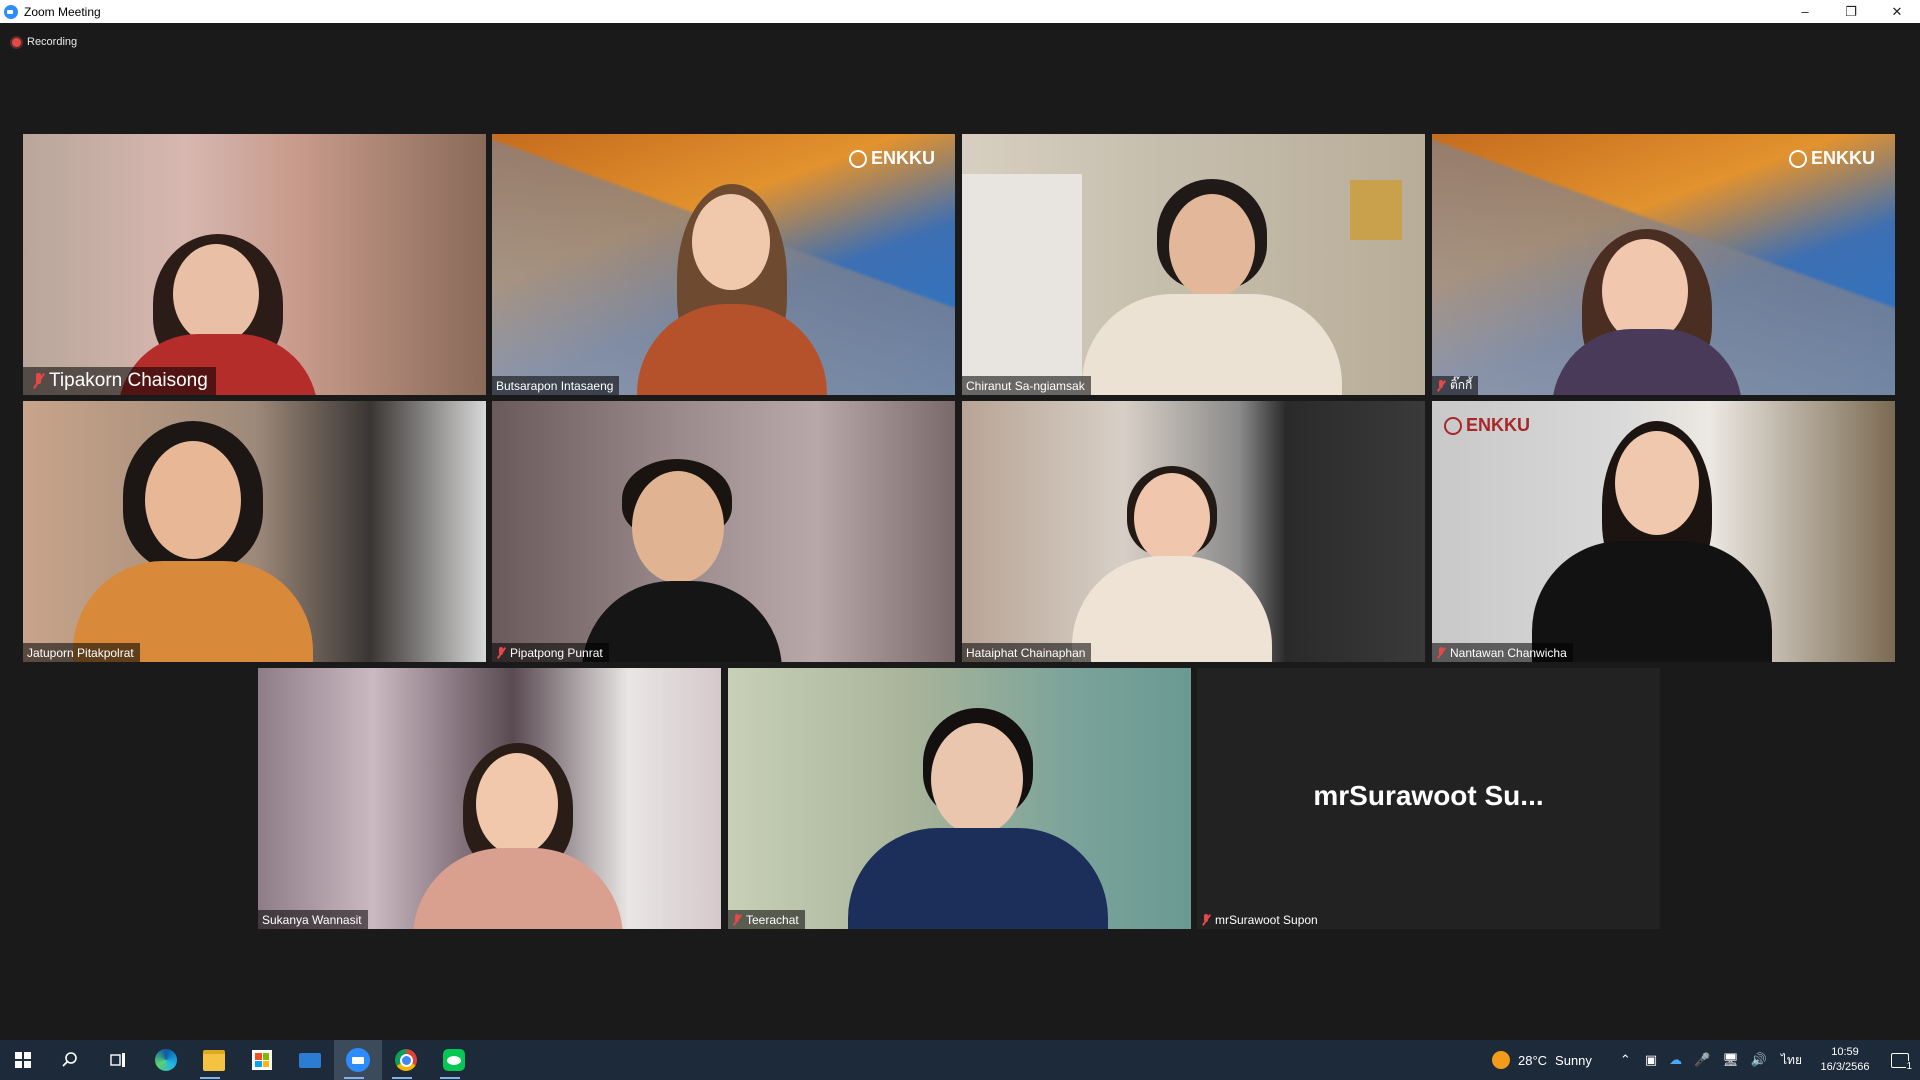  What do you see at coordinates (62, 11) in the screenshot?
I see `window-title: Zoom Meeting` at bounding box center [62, 11].